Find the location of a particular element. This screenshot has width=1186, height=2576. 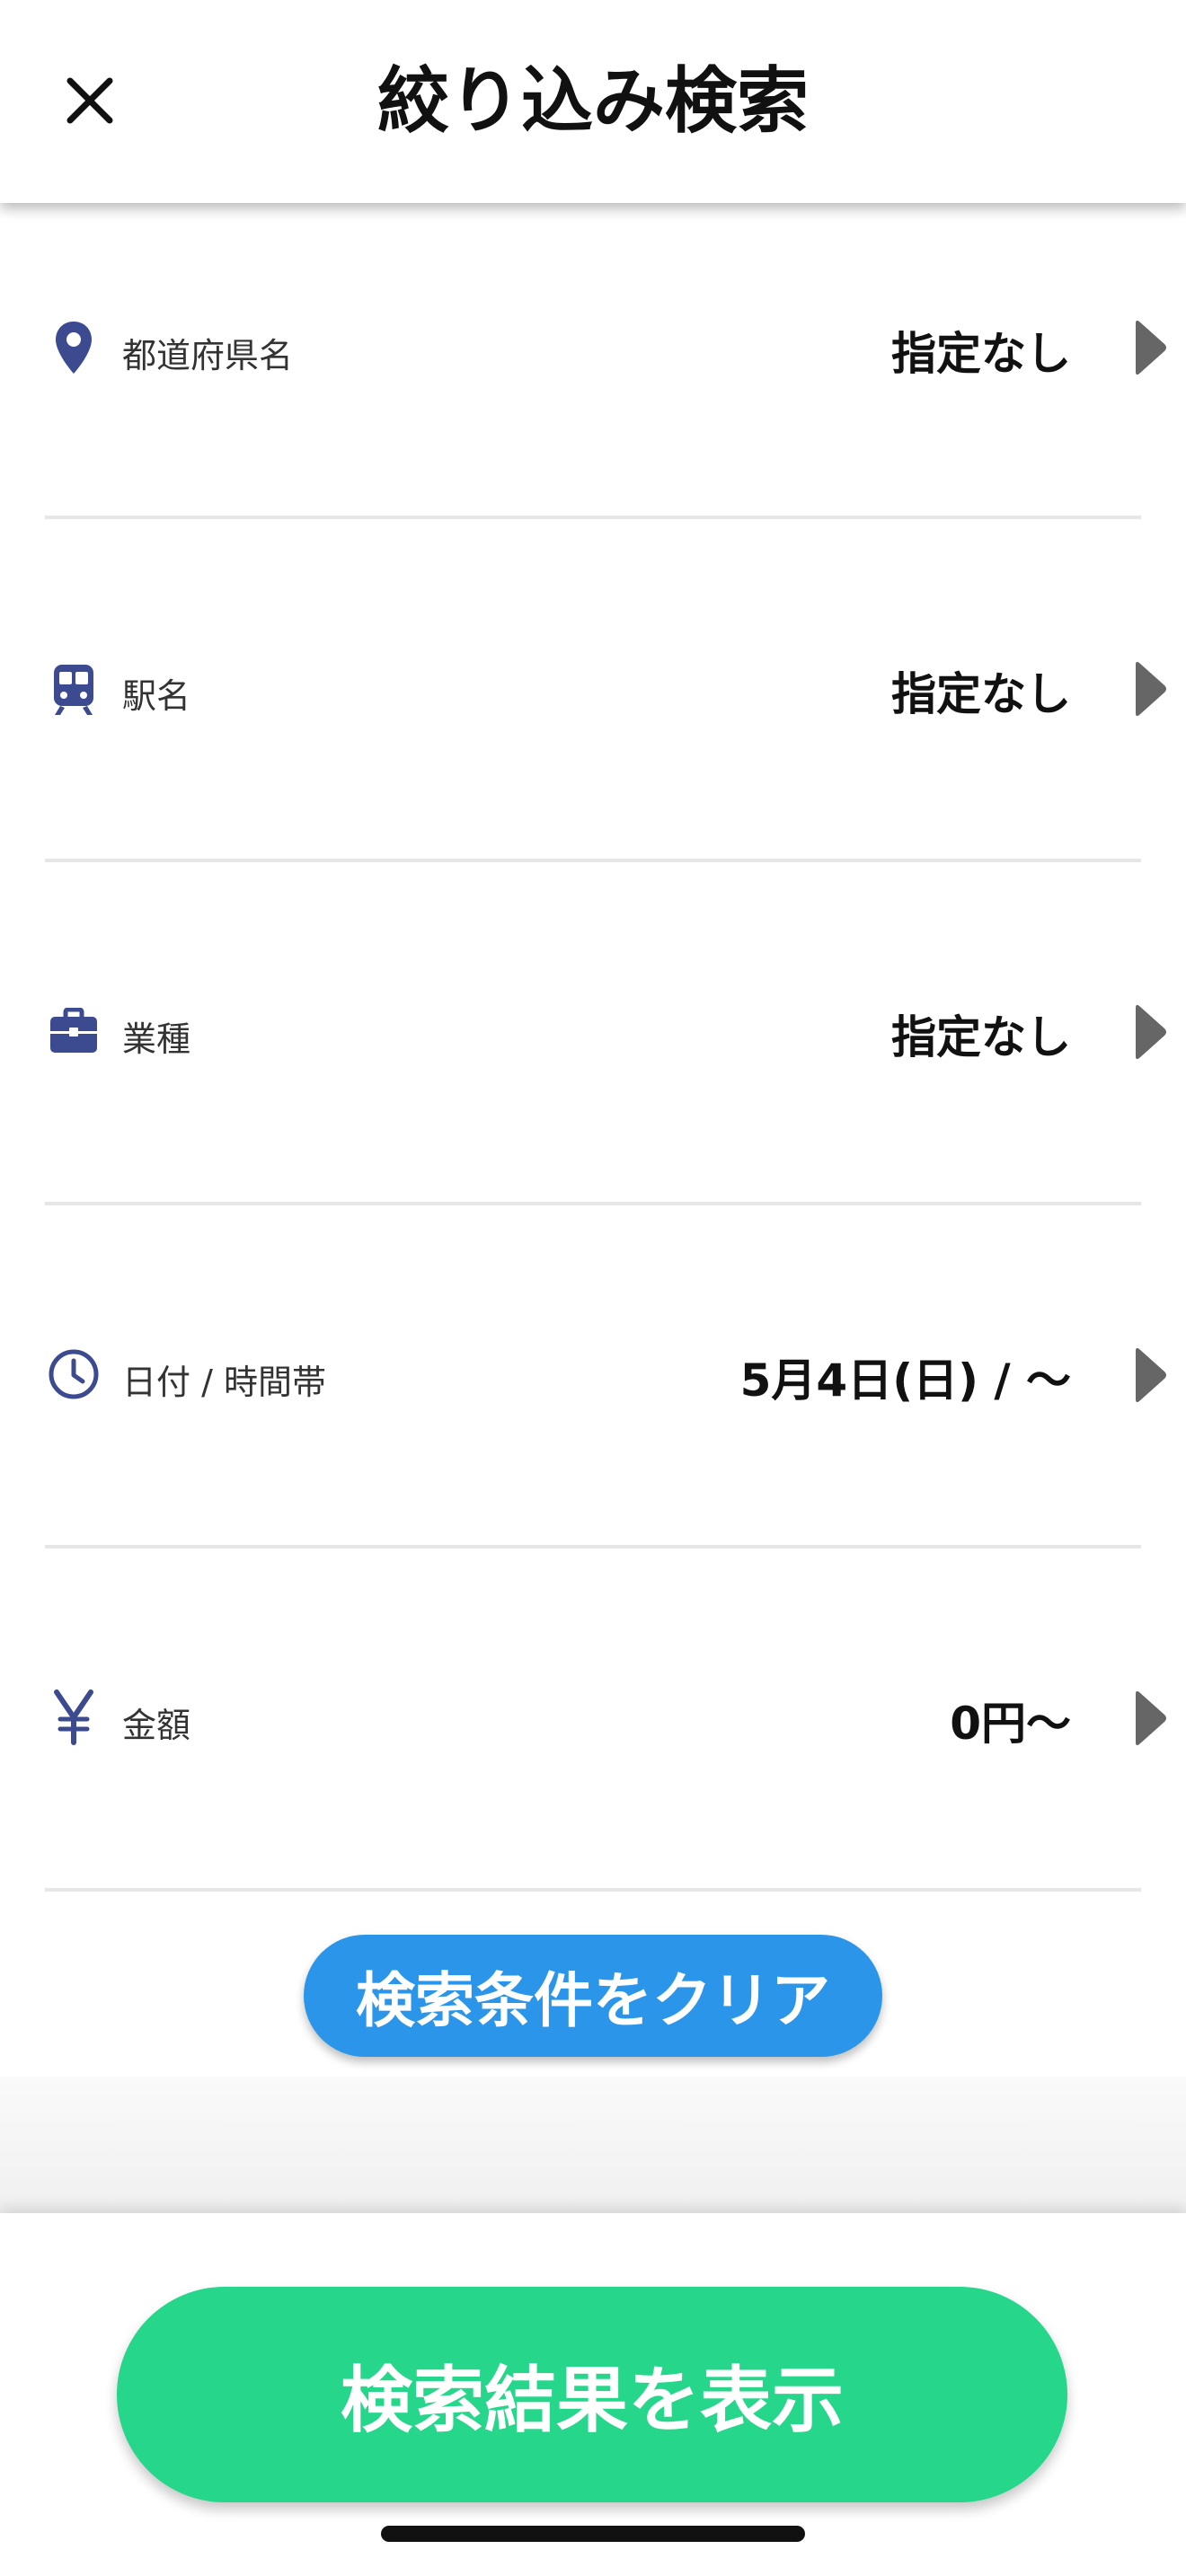

filter-label: 都道府県名 is located at coordinates (208, 355).